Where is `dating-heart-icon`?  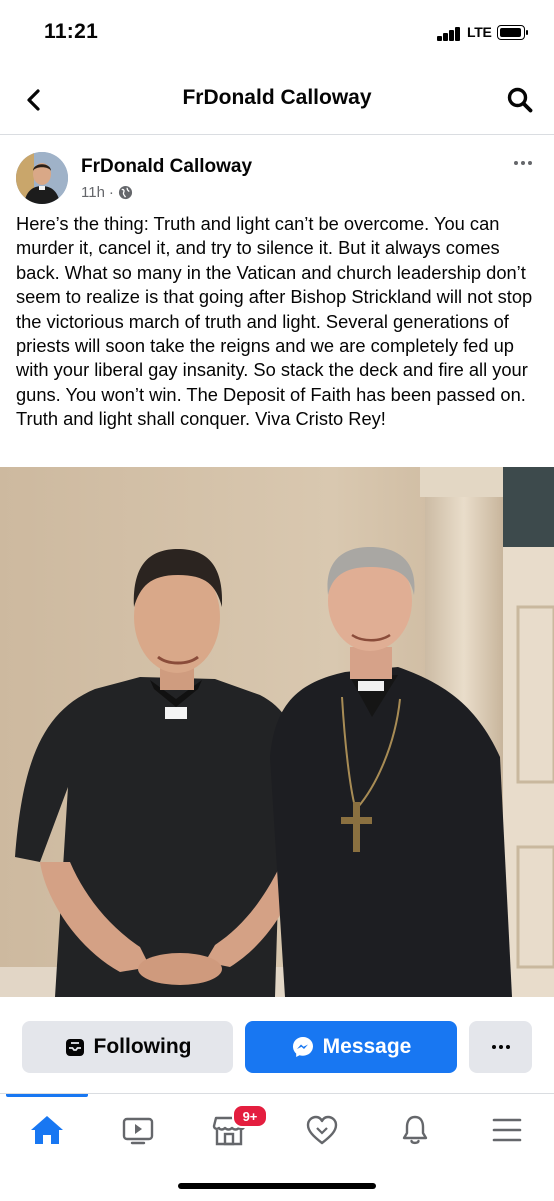 dating-heart-icon is located at coordinates (322, 1130).